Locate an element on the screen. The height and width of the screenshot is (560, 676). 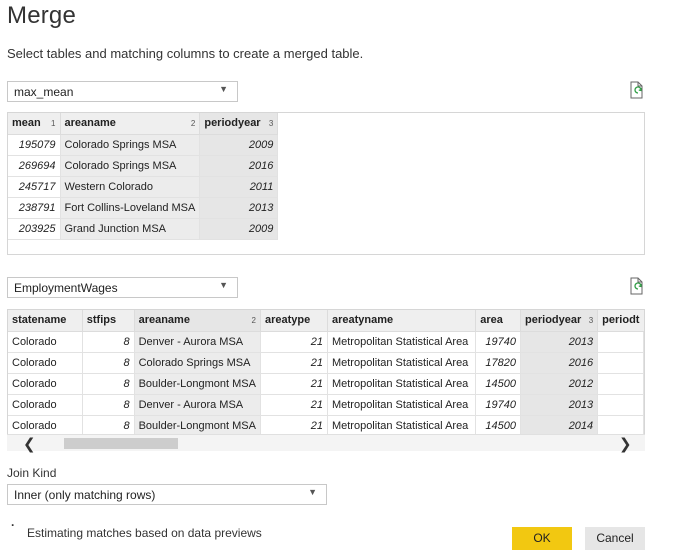
table-cell: Western Colorado is located at coordinates (130, 187).